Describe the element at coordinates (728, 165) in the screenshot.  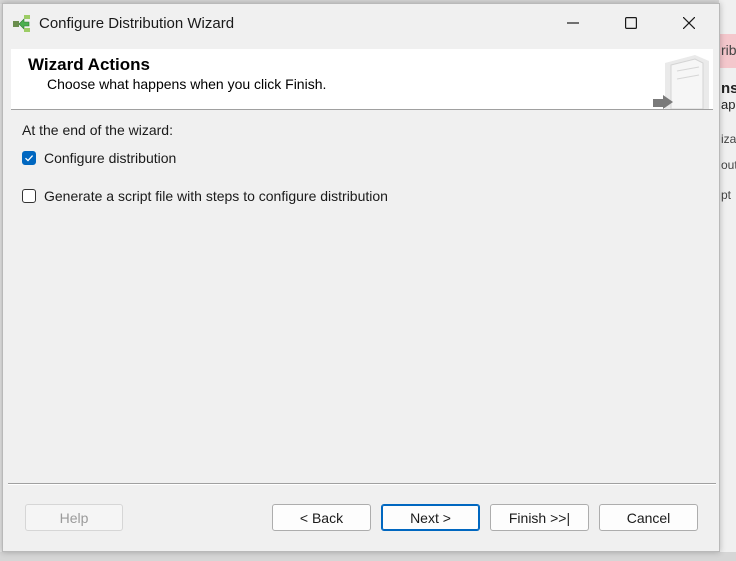
I see `background-text: out` at that location.